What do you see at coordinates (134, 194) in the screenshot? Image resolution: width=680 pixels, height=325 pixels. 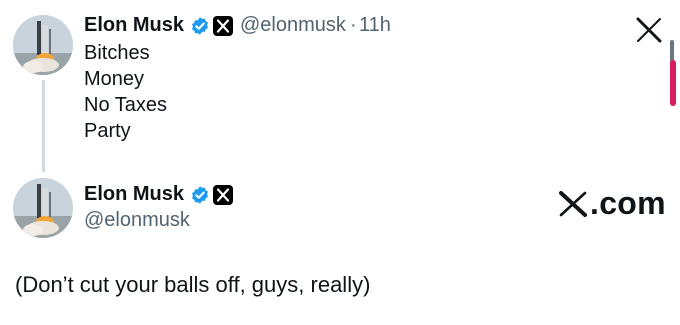 I see `profile-name: Elon Musk` at bounding box center [134, 194].